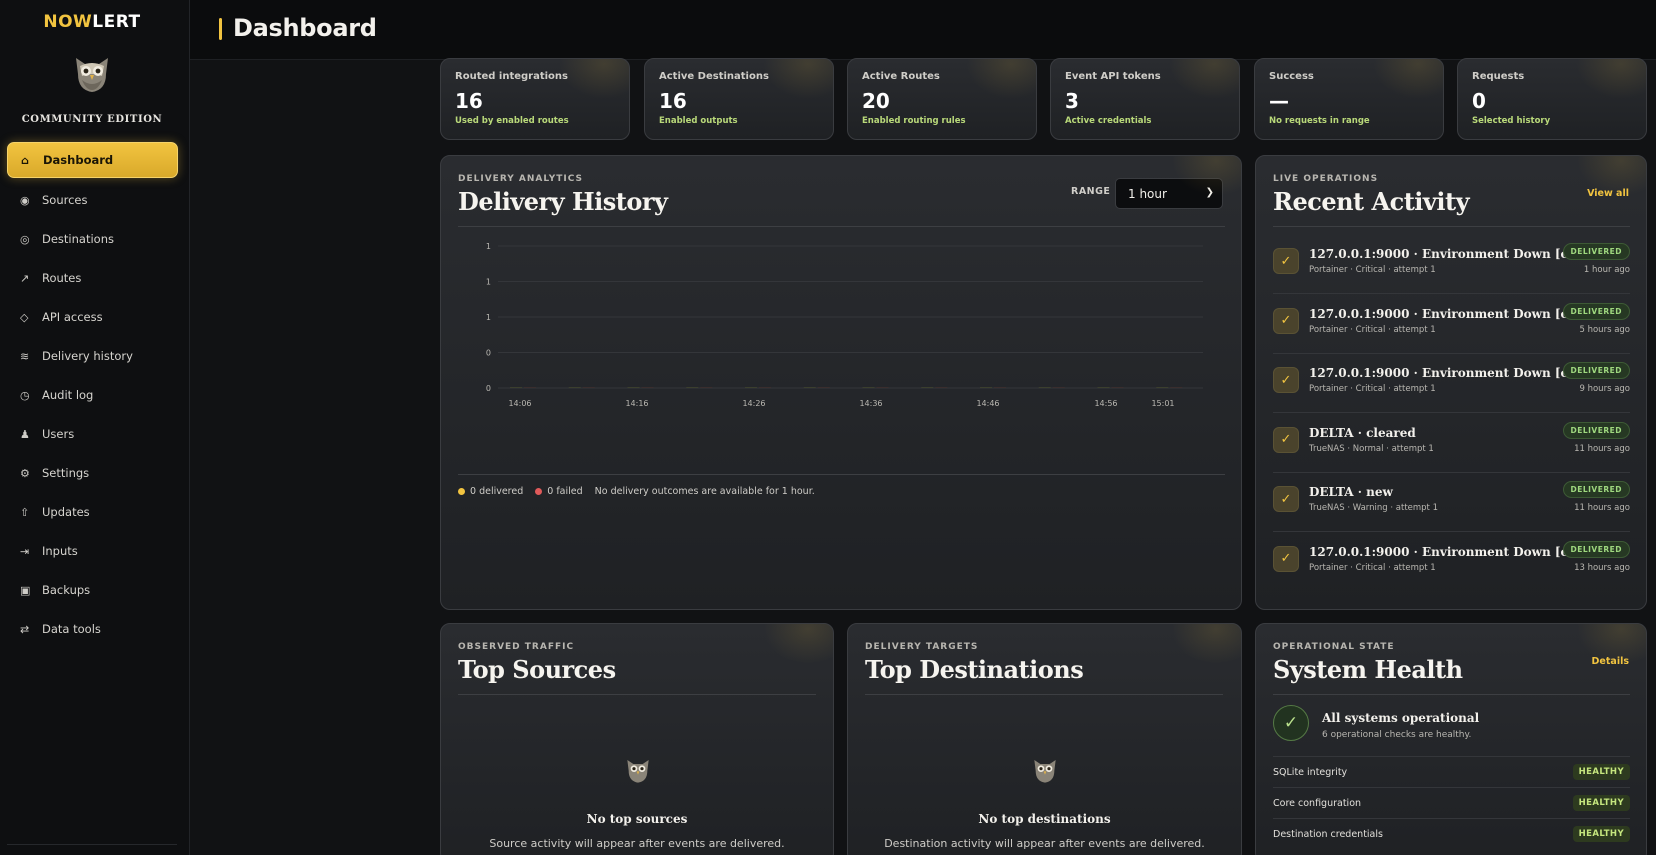 The width and height of the screenshot is (1656, 855). What do you see at coordinates (1328, 834) in the screenshot?
I see `health-check-name: Destination credentials` at bounding box center [1328, 834].